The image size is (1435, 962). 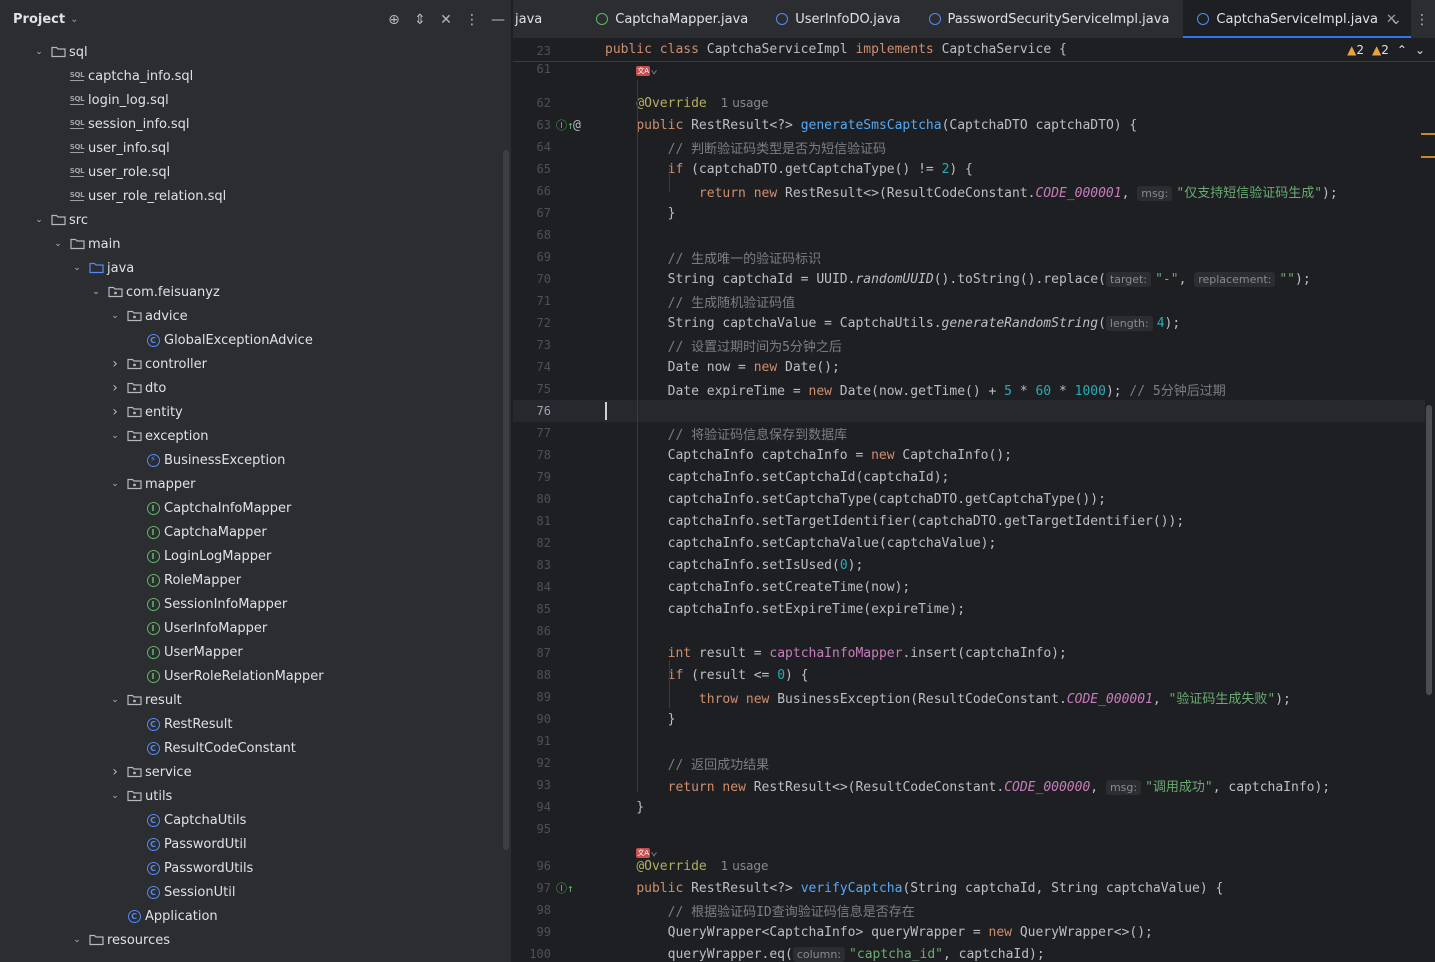 What do you see at coordinates (532, 69) in the screenshot?
I see `line-number: 61` at bounding box center [532, 69].